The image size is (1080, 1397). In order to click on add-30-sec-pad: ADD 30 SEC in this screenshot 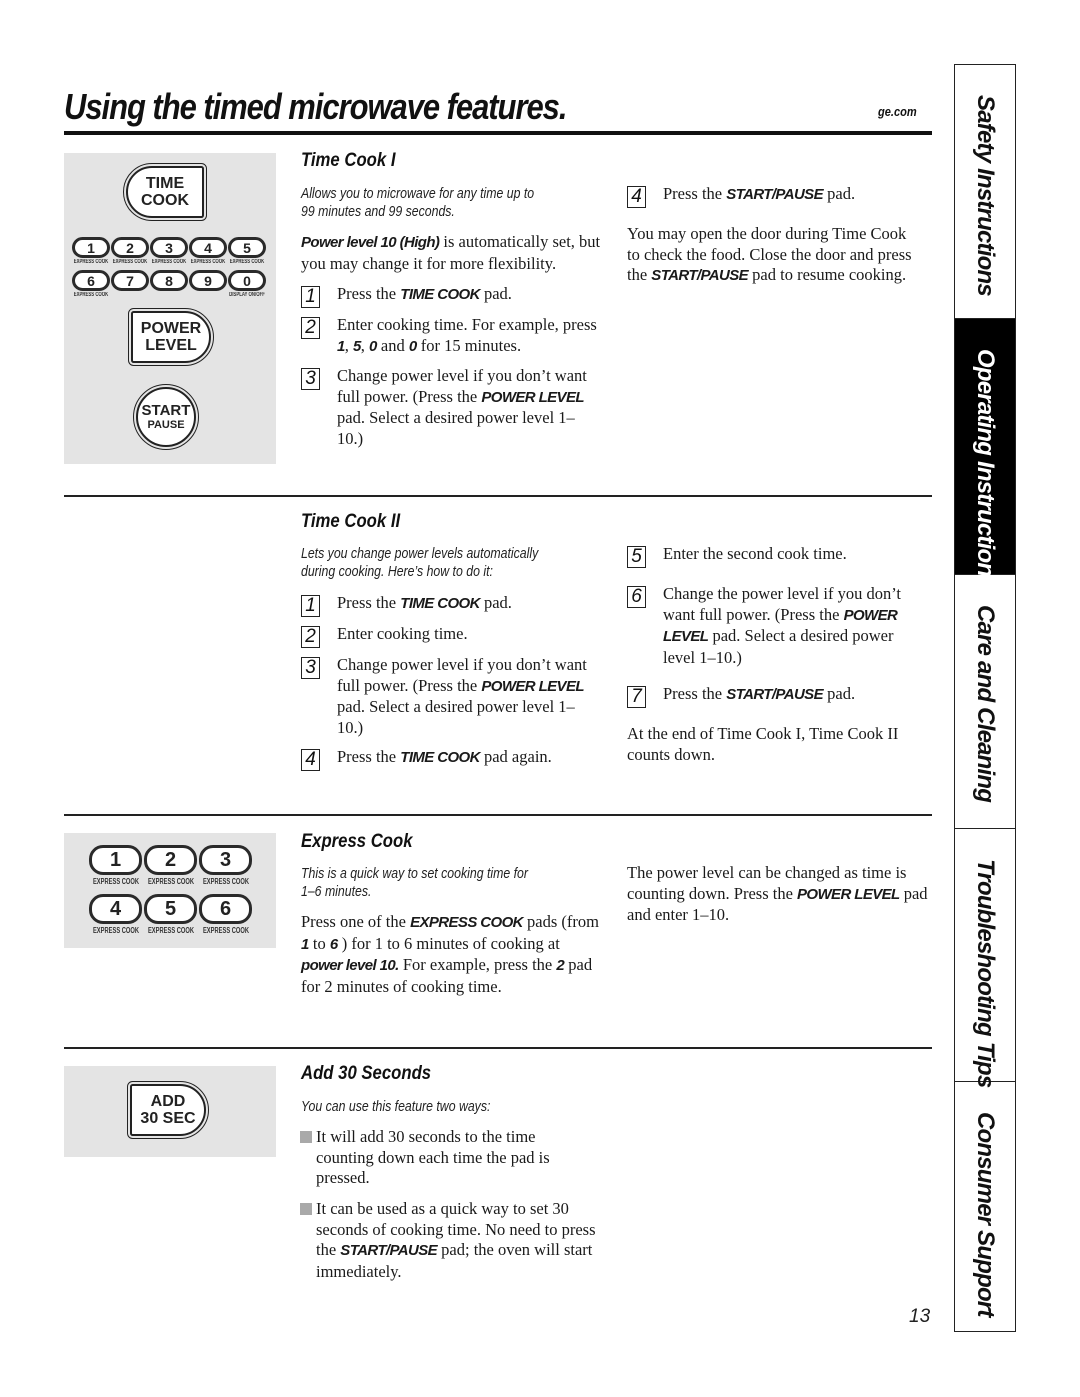, I will do `click(168, 1110)`.